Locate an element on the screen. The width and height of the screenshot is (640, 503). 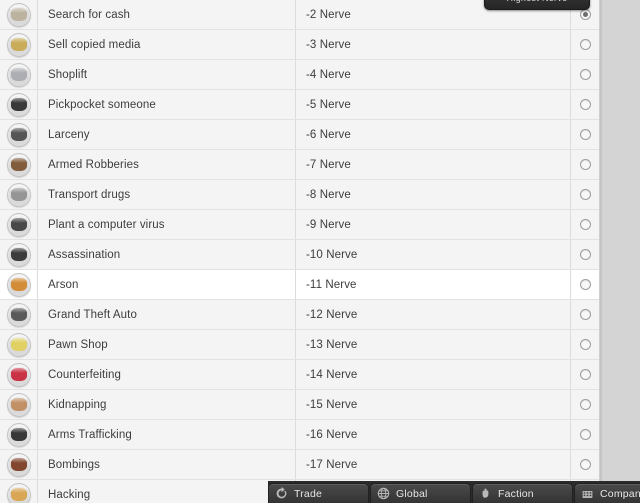
table-row: Sell copied media -3 Nerve is located at coordinates (299, 45).